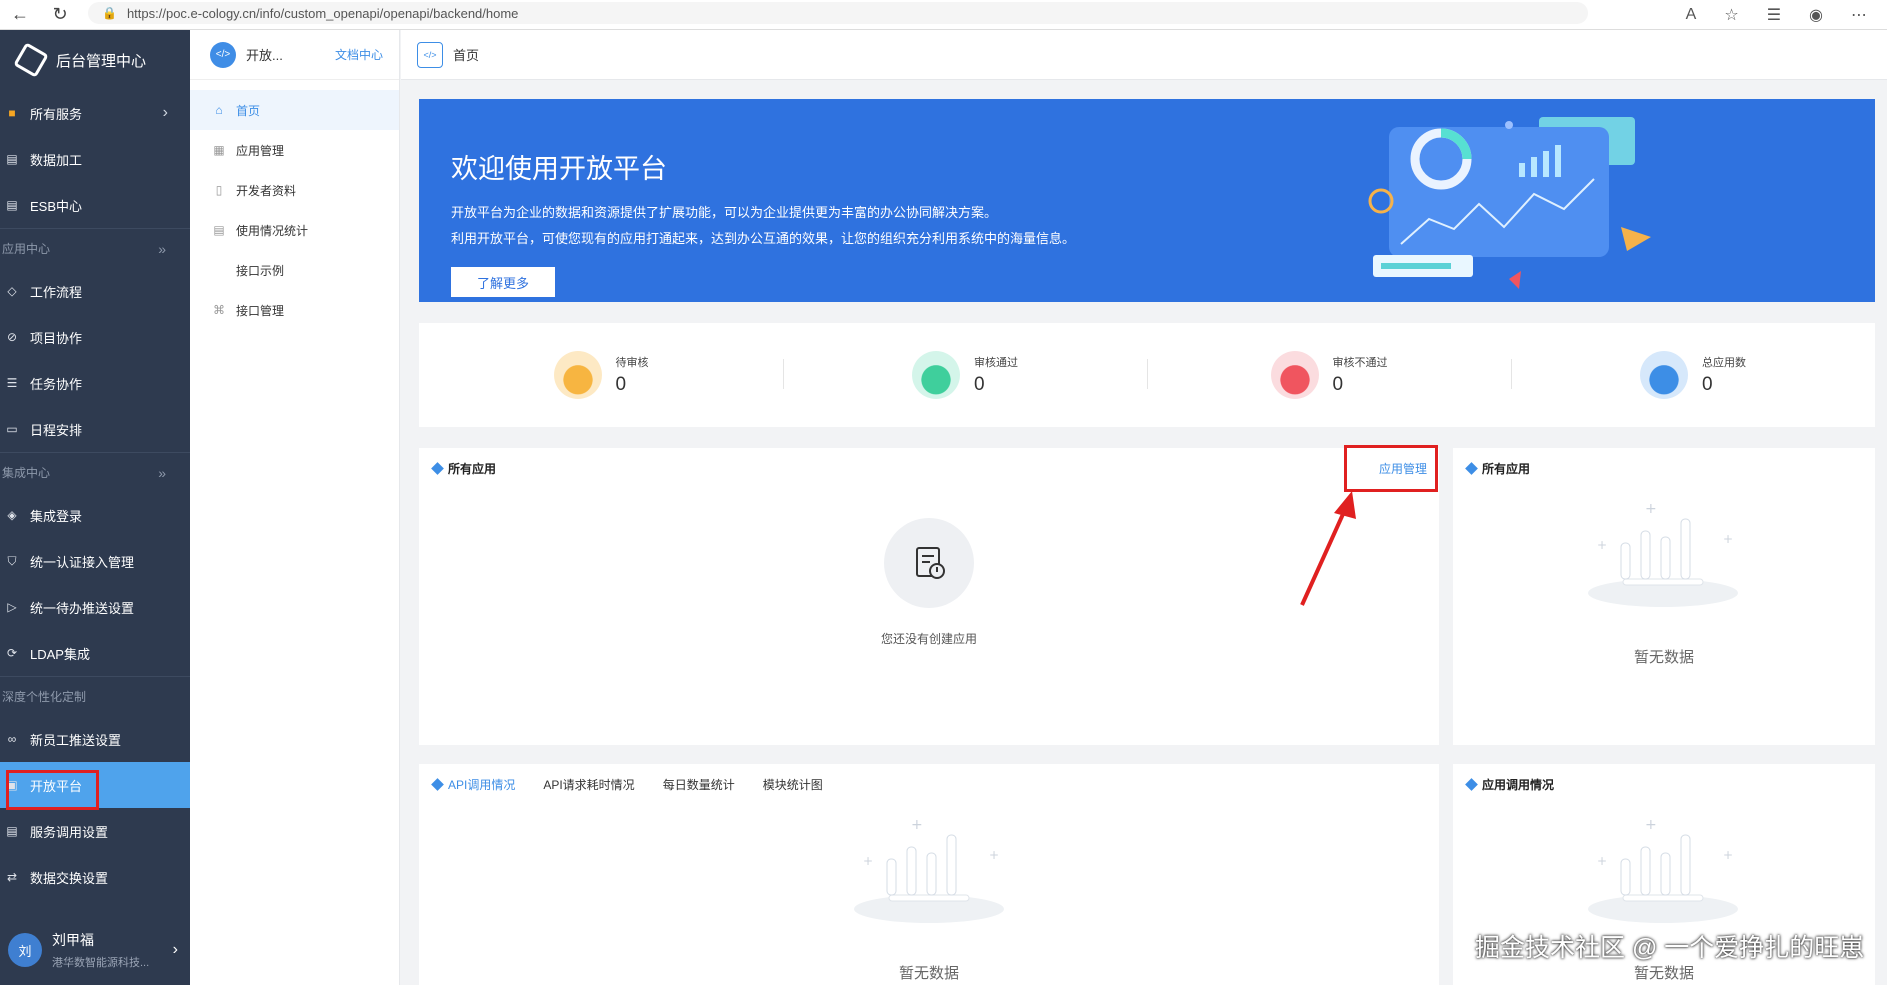 Image resolution: width=1887 pixels, height=985 pixels. I want to click on tab-module-chart: 模块统计图, so click(793, 784).